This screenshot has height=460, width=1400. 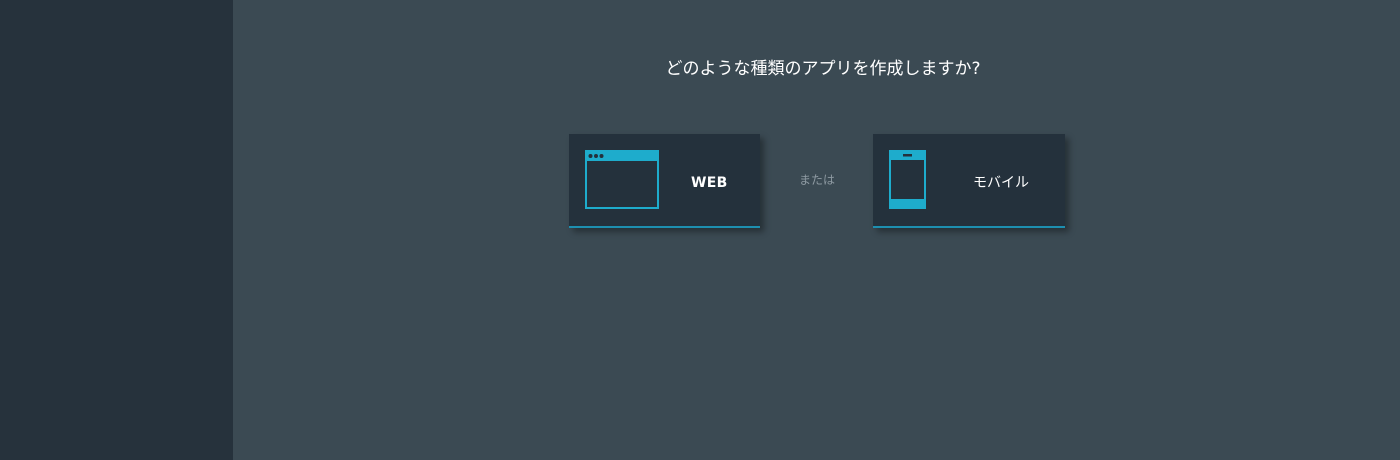 What do you see at coordinates (709, 183) in the screenshot?
I see `web-option-label: WEB` at bounding box center [709, 183].